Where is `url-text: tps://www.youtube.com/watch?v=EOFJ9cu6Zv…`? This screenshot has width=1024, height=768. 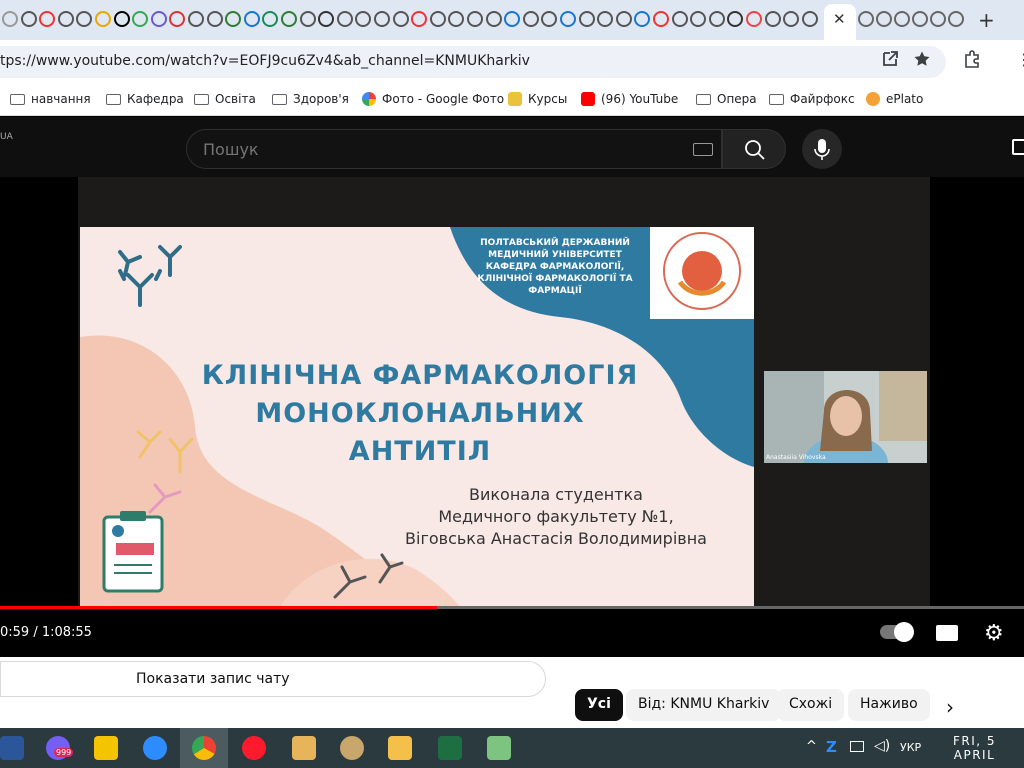 url-text: tps://www.youtube.com/watch?v=EOFJ9cu6Zv… is located at coordinates (265, 61).